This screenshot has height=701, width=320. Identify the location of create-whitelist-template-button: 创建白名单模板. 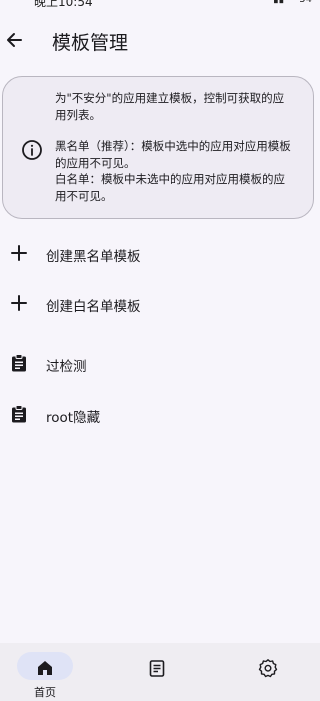
(160, 304).